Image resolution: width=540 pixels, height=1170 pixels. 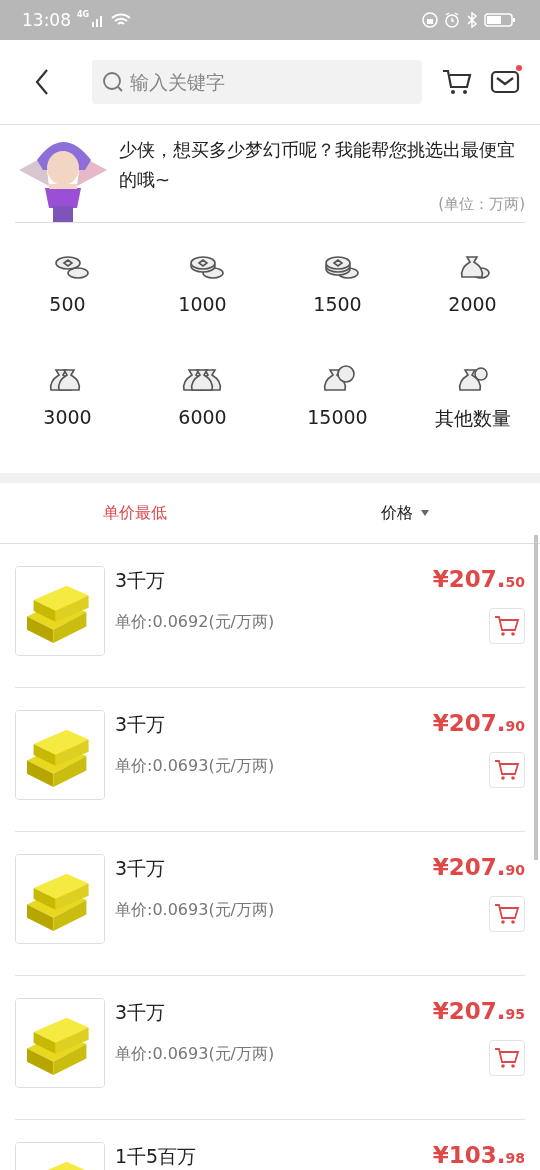 I want to click on amount-option: 15000, so click(x=337, y=410).